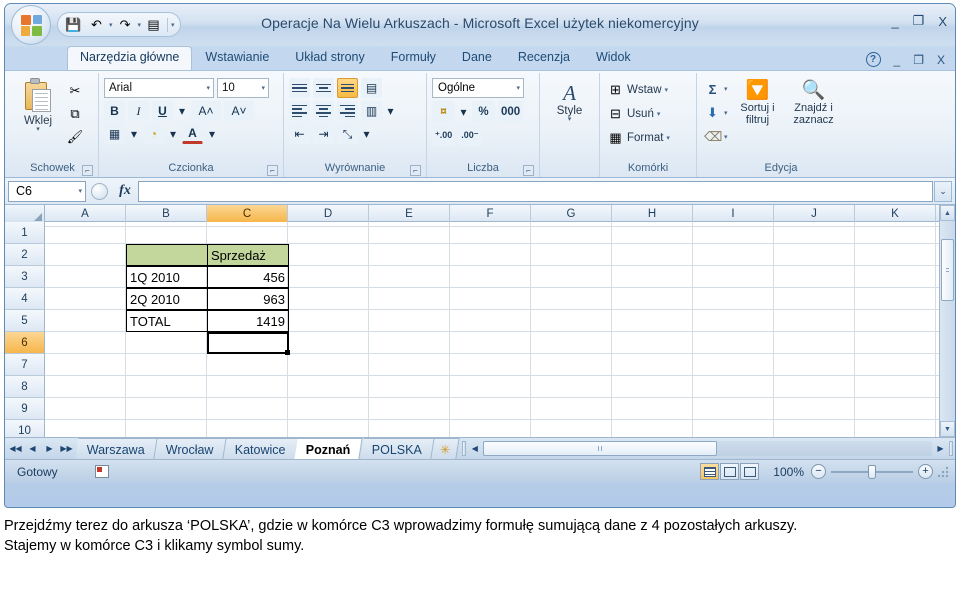  I want to click on format-cells-button: ▦ Format ▾, so click(638, 137).